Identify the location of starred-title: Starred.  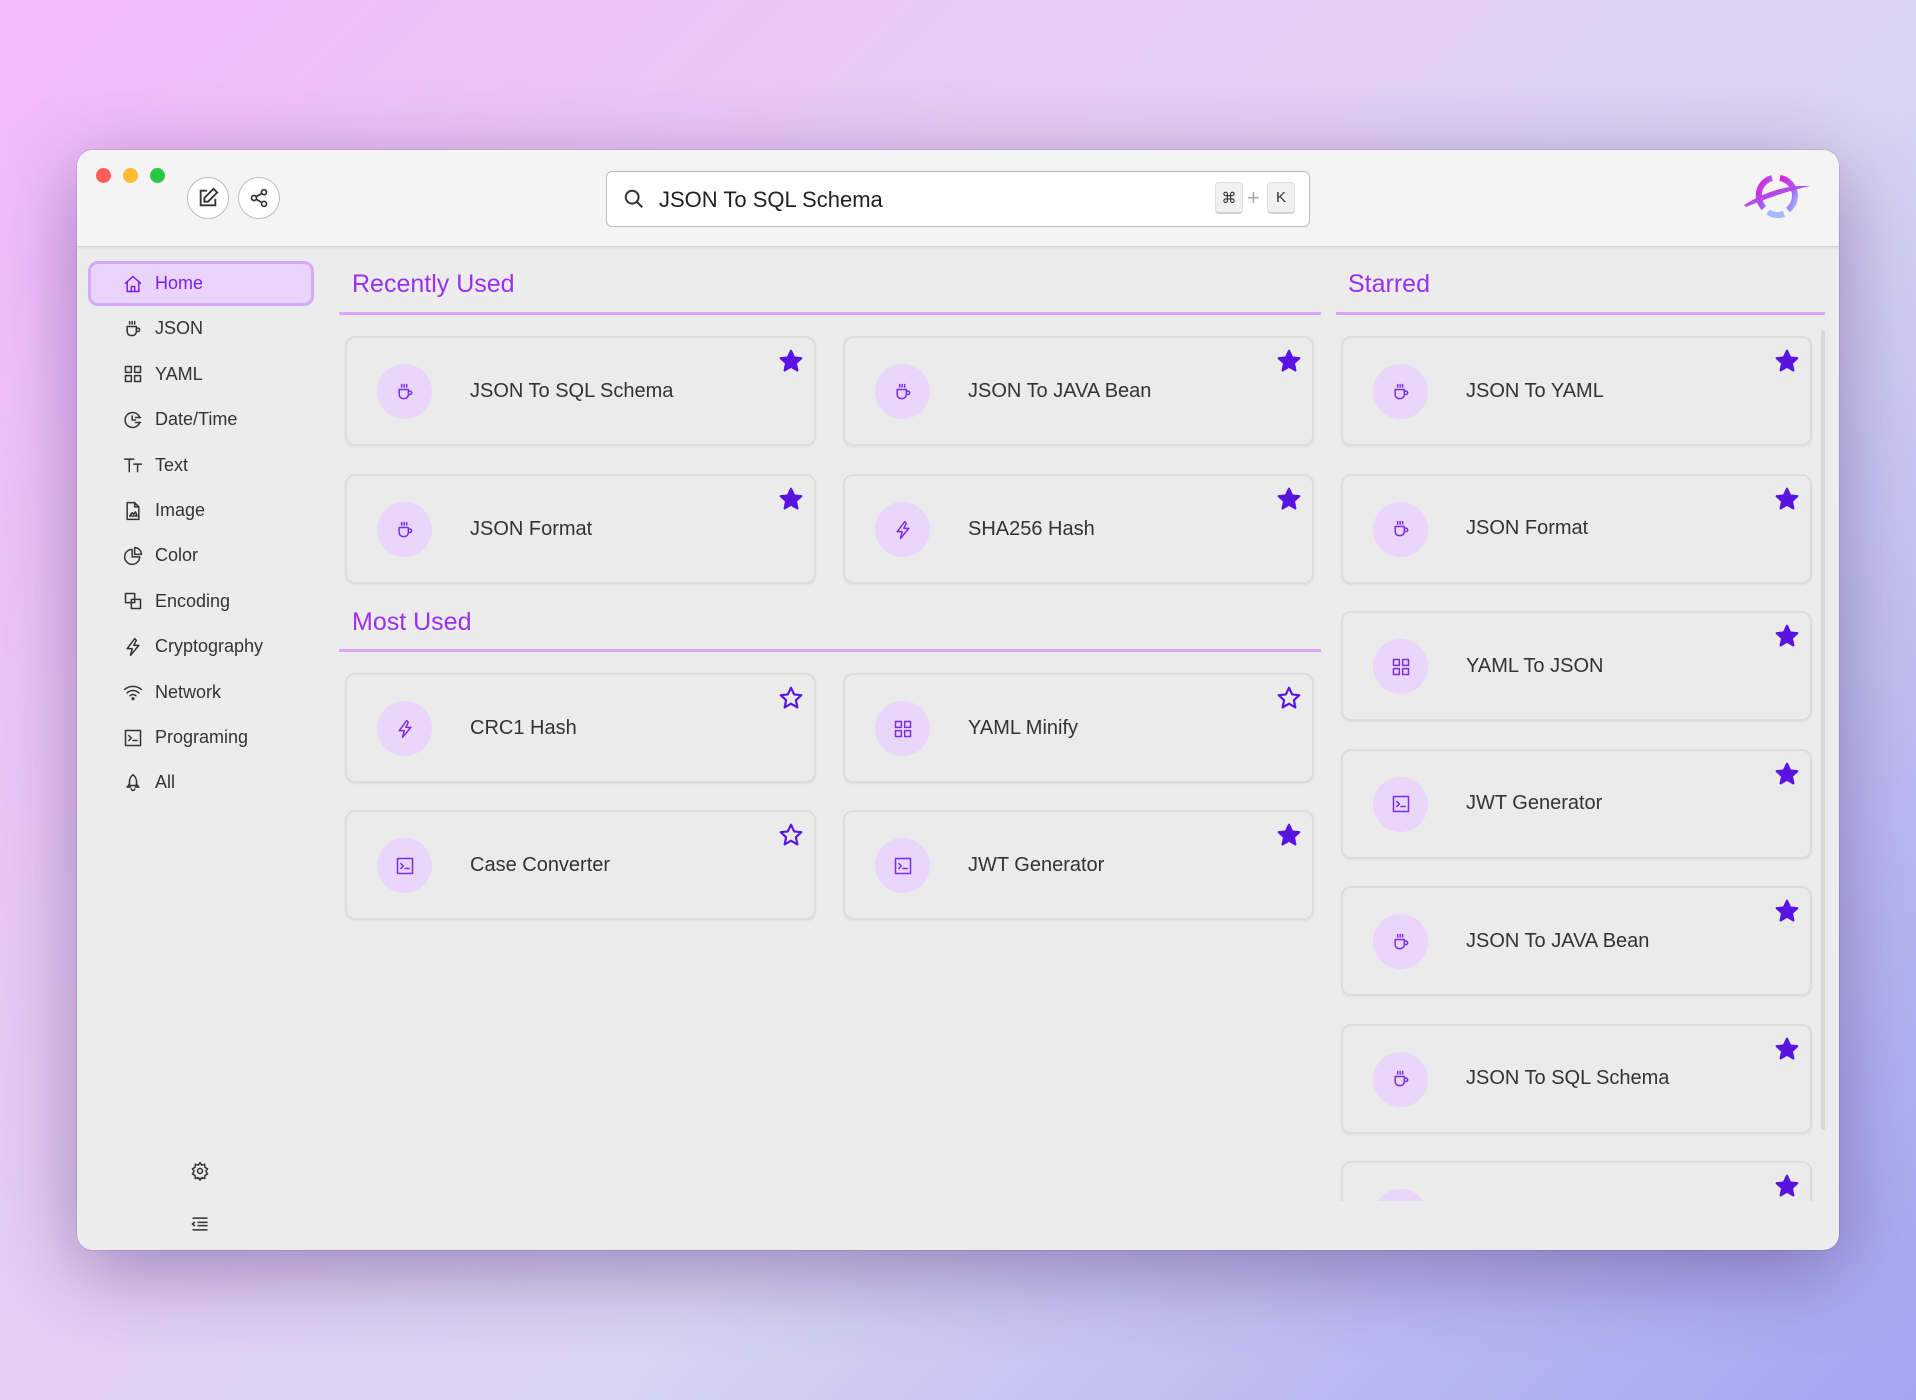
(1389, 284).